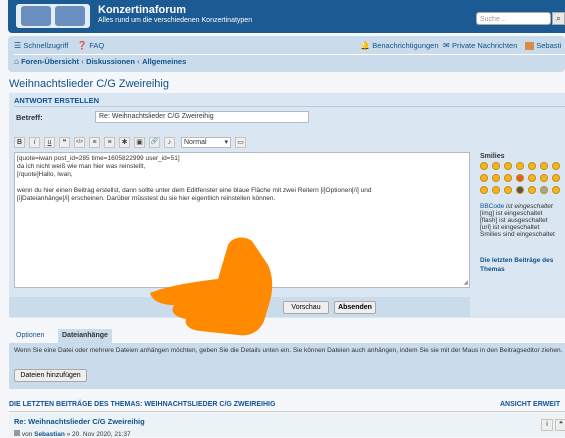  Describe the element at coordinates (510, 227) in the screenshot. I see `url-status: [url] ist eingeschaltet` at that location.